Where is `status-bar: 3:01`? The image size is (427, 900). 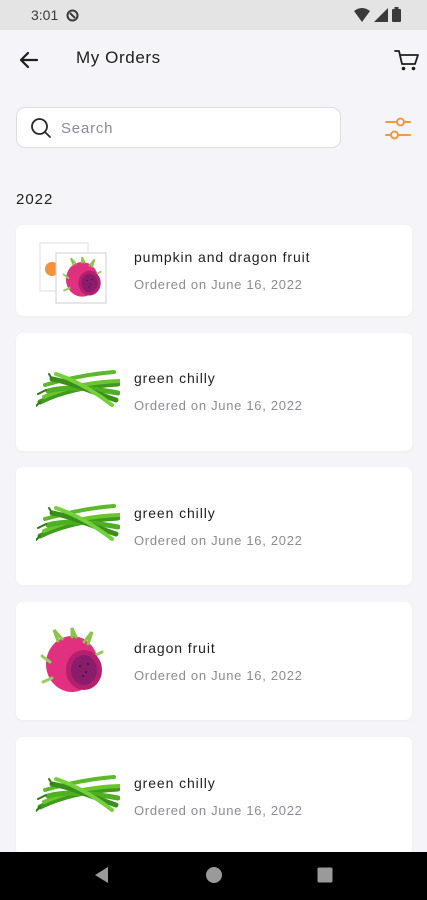 status-bar: 3:01 is located at coordinates (213, 15).